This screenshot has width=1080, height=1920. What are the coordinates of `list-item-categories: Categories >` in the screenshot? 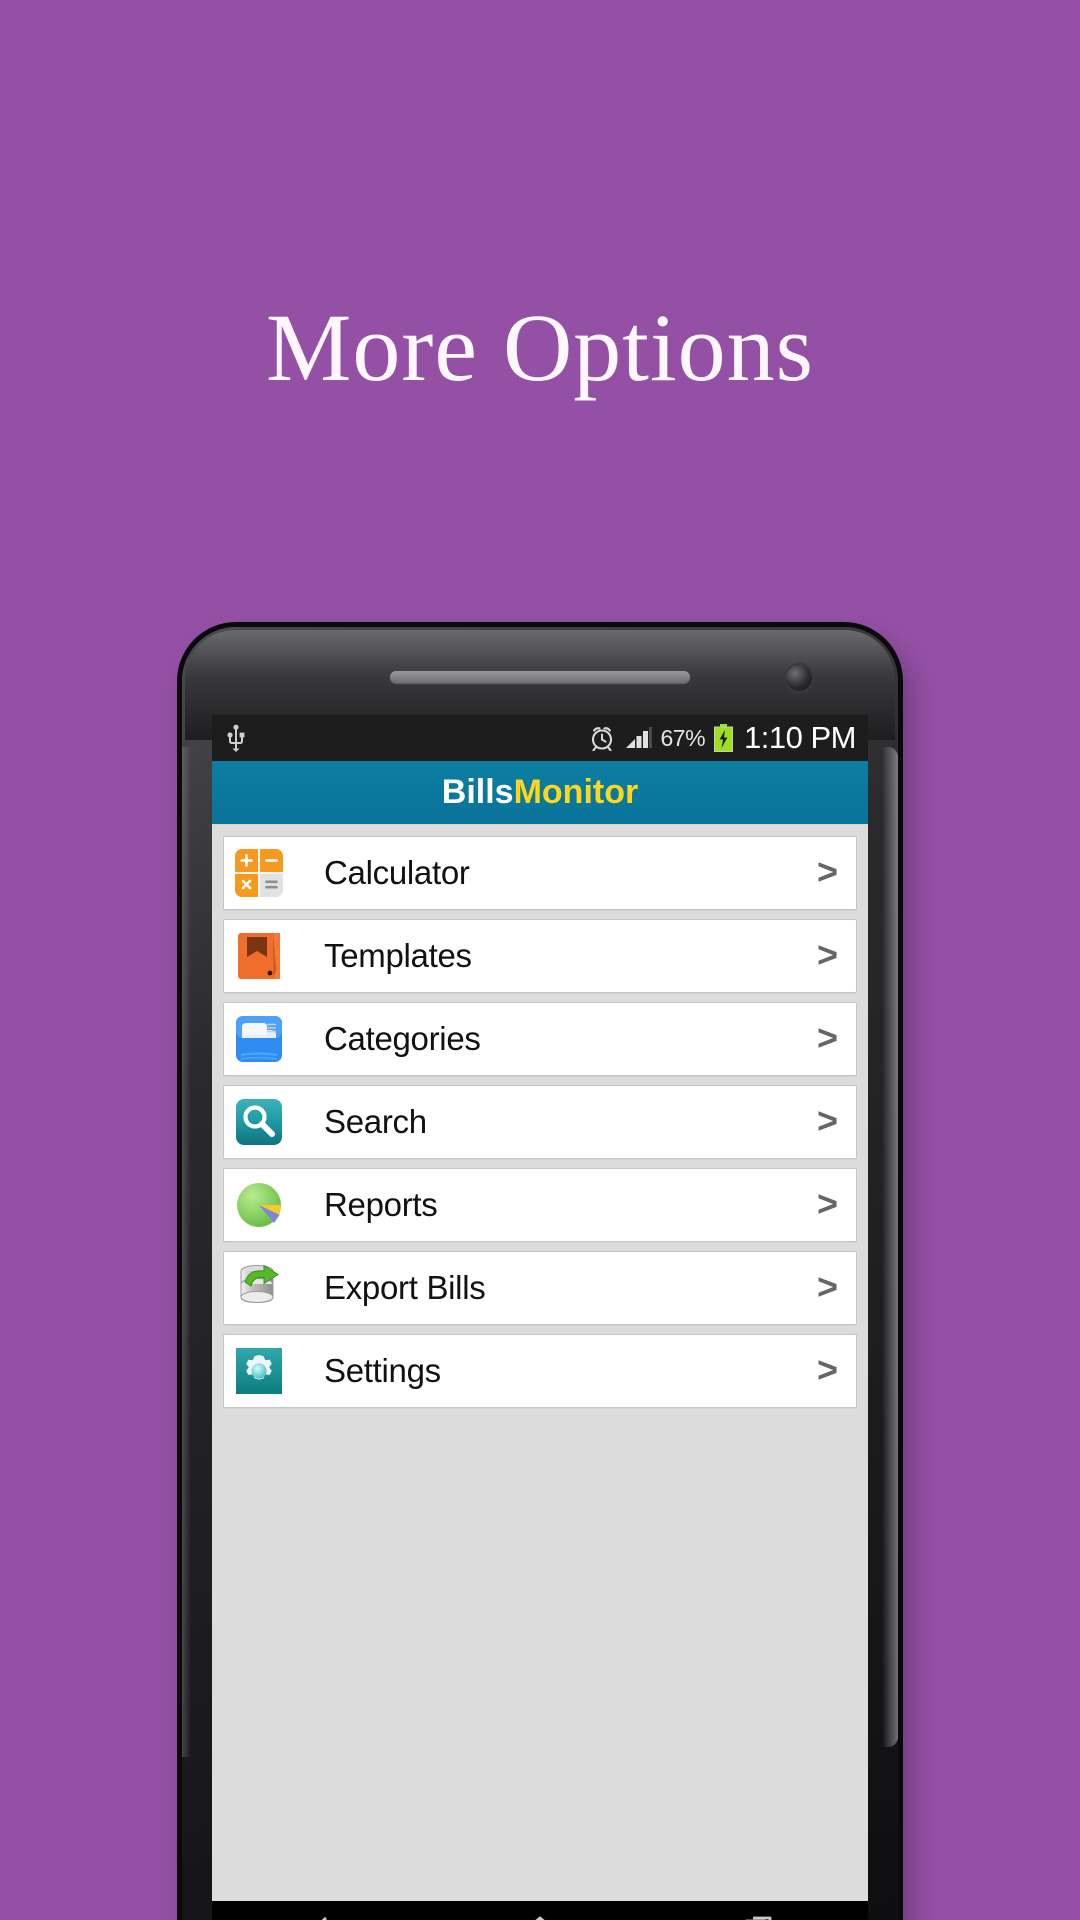 It's located at (540, 1039).